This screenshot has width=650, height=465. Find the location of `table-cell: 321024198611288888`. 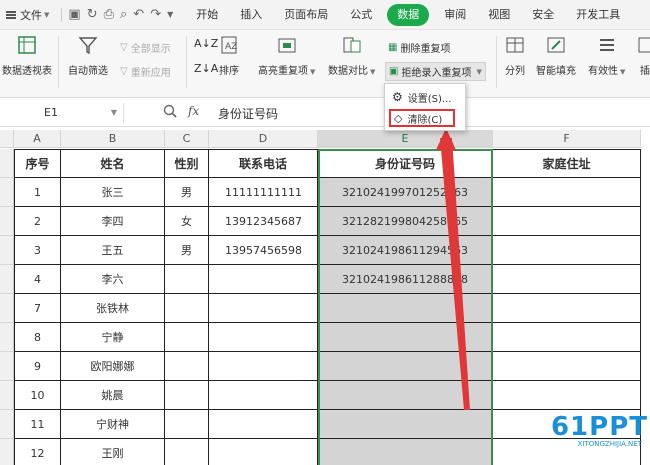

table-cell: 321024198611288888 is located at coordinates (405, 279).